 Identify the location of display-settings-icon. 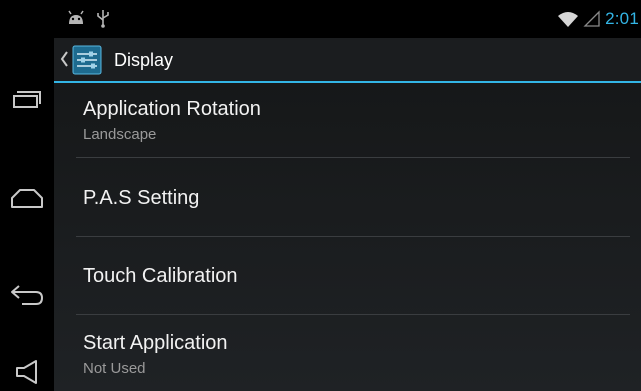
(87, 60).